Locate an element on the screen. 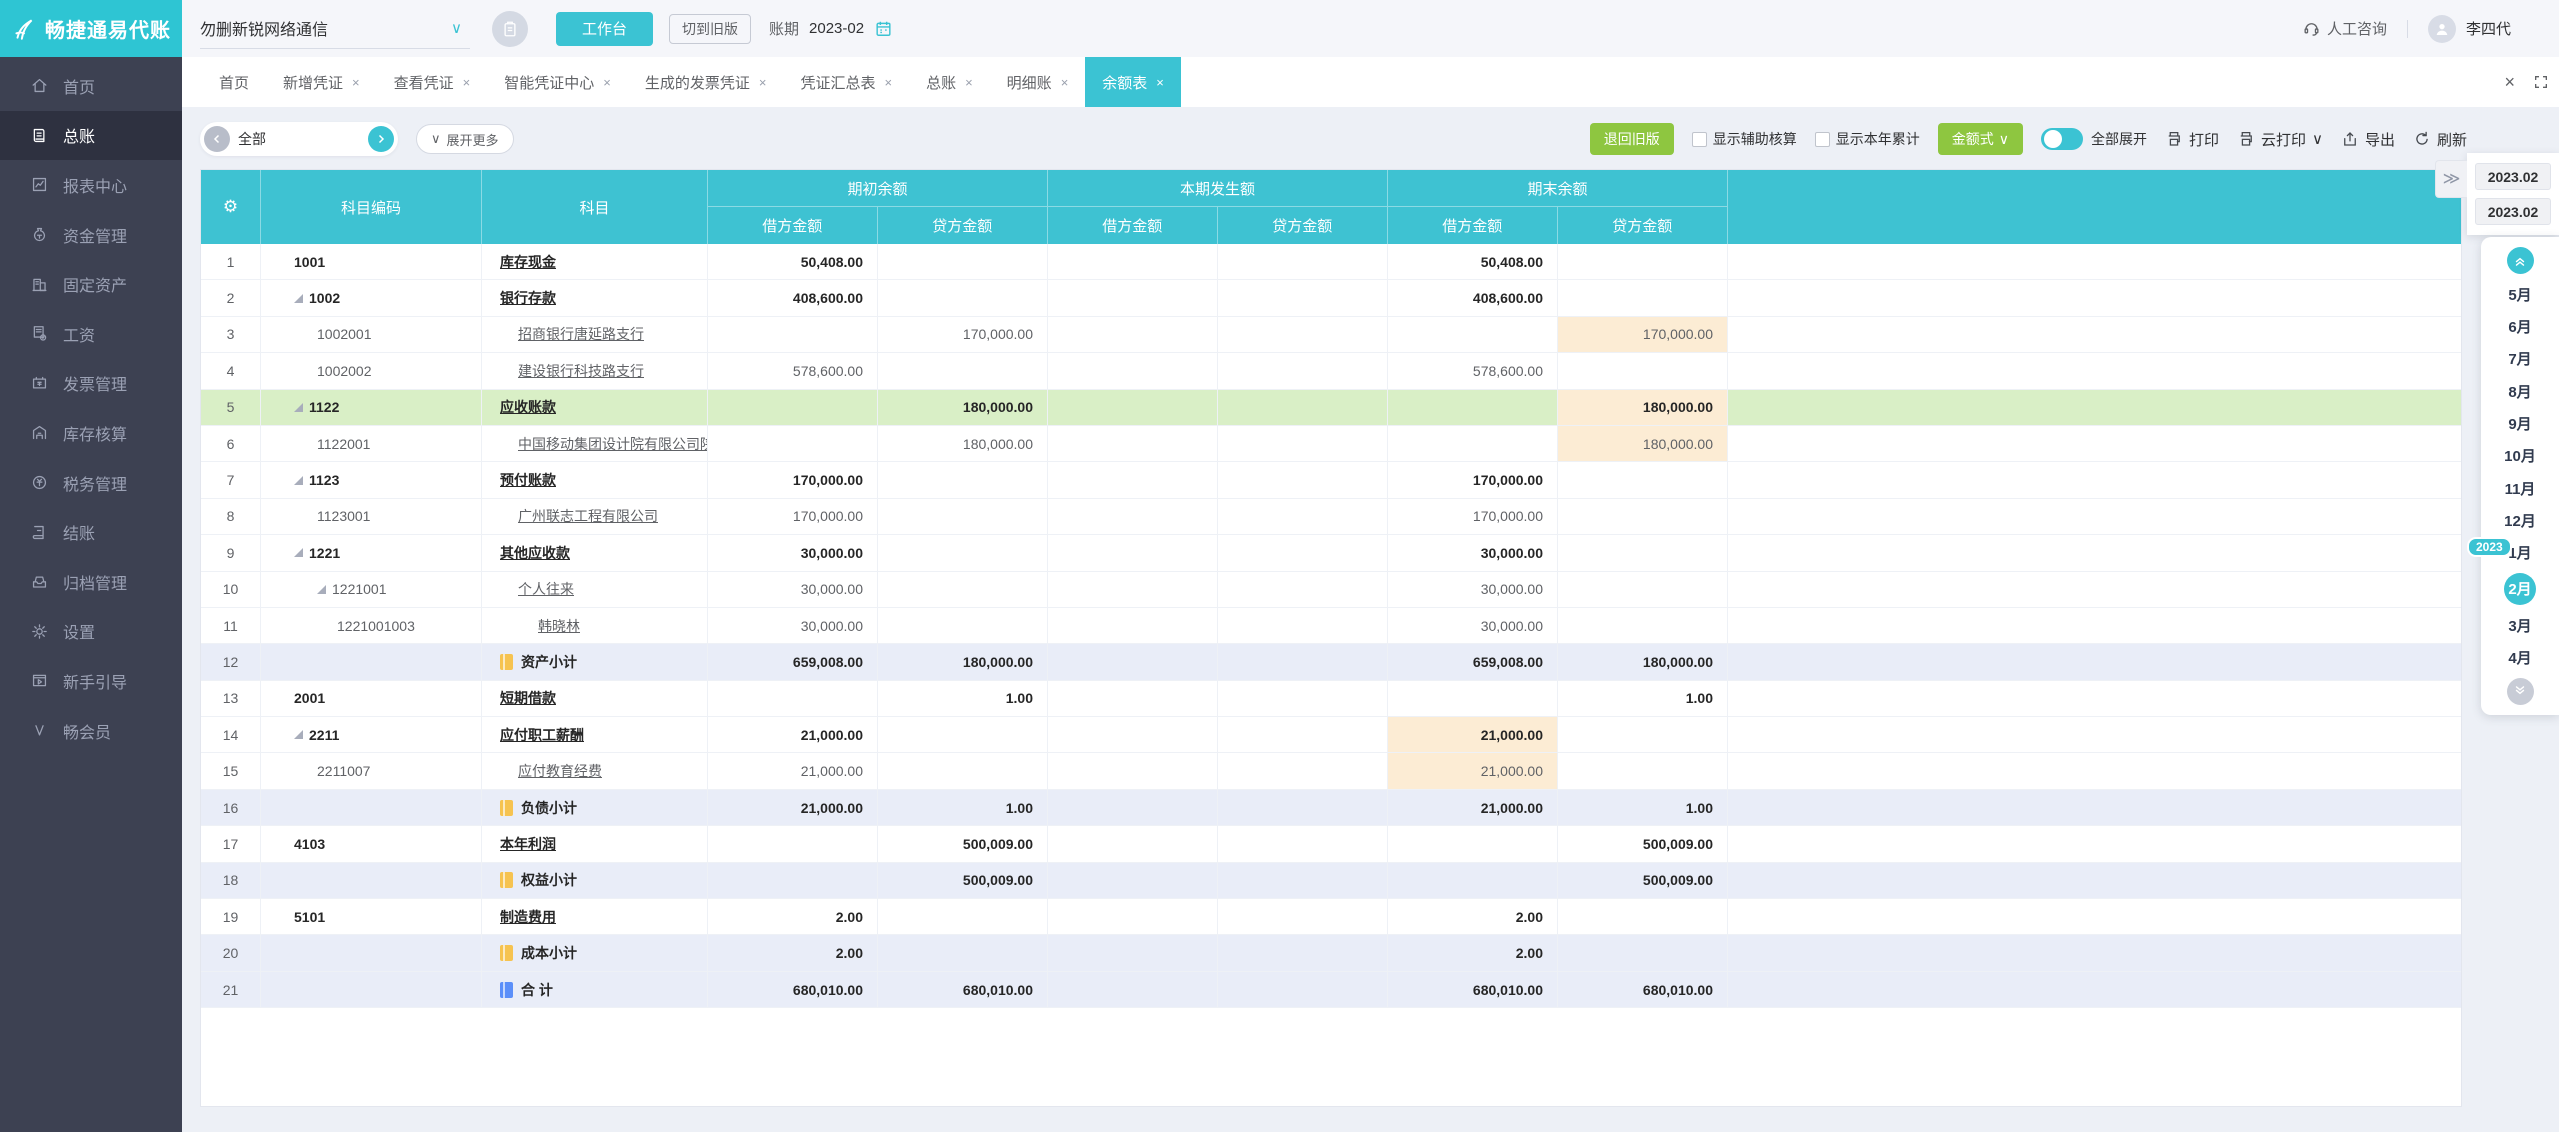 The image size is (2559, 1132). month-item-5月: 5月 is located at coordinates (2519, 294).